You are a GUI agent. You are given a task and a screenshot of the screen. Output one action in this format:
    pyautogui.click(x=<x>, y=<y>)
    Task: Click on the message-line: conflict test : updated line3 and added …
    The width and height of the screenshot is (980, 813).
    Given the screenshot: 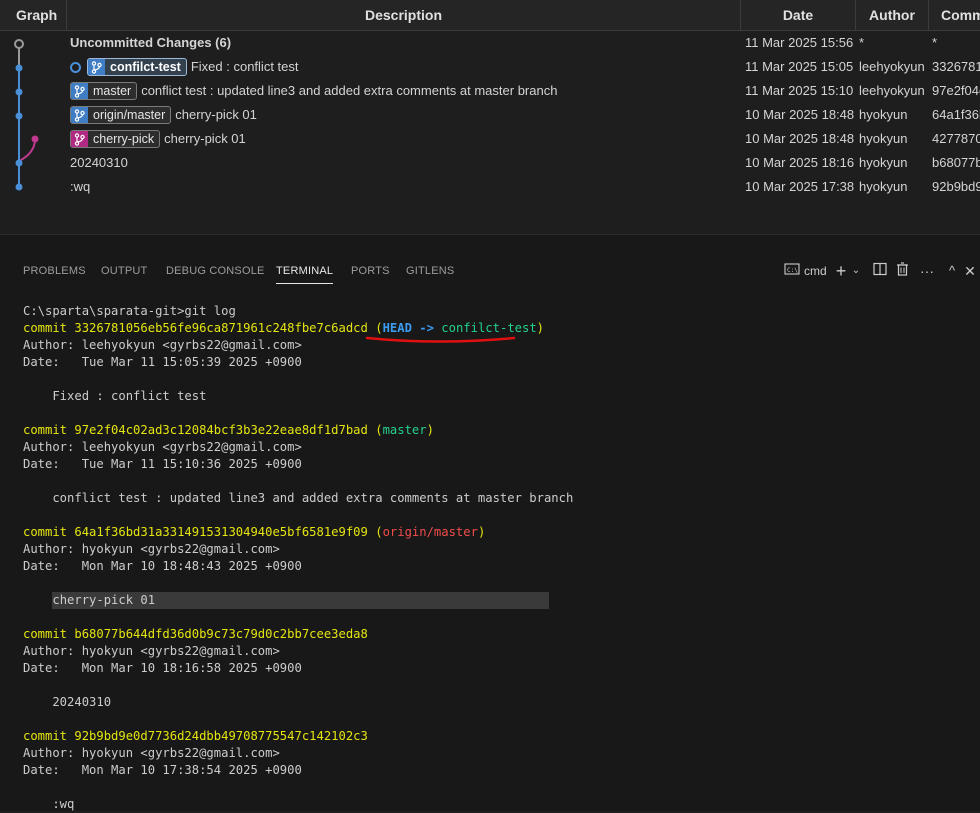 What is the action you would take?
    pyautogui.click(x=298, y=498)
    